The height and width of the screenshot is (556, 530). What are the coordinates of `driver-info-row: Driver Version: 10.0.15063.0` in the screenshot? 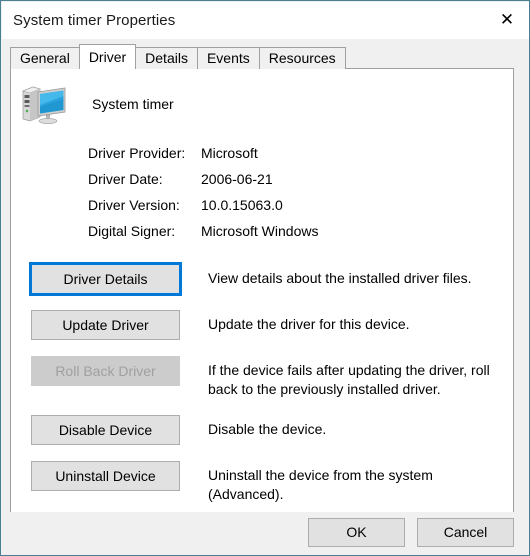 It's located at (298, 210).